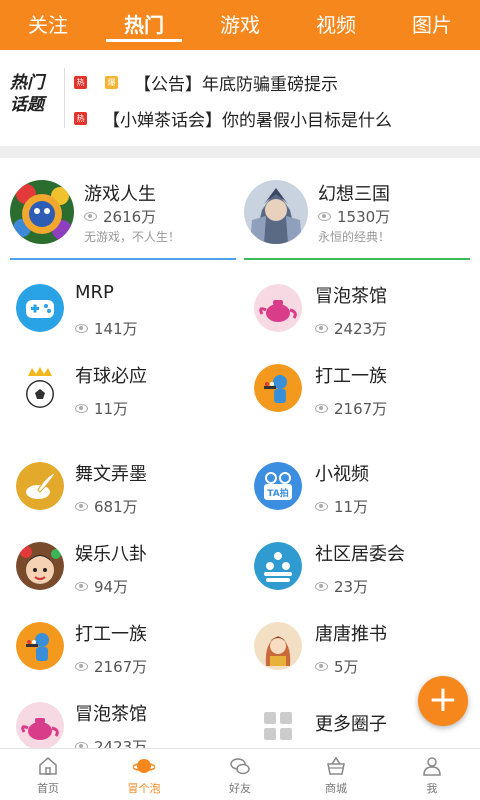 This screenshot has height=800, width=480. I want to click on circle-views: 5万, so click(337, 666).